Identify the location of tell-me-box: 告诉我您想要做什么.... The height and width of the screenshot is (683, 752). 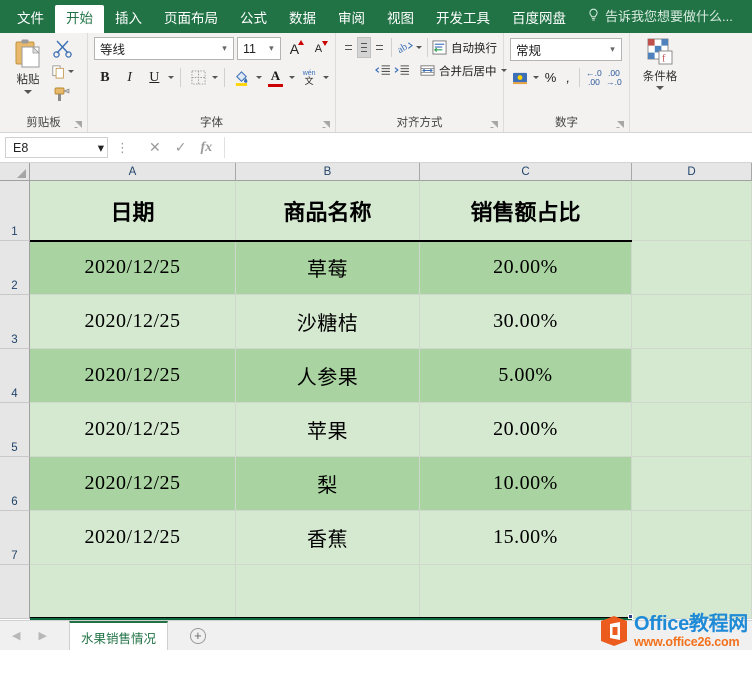
(660, 19).